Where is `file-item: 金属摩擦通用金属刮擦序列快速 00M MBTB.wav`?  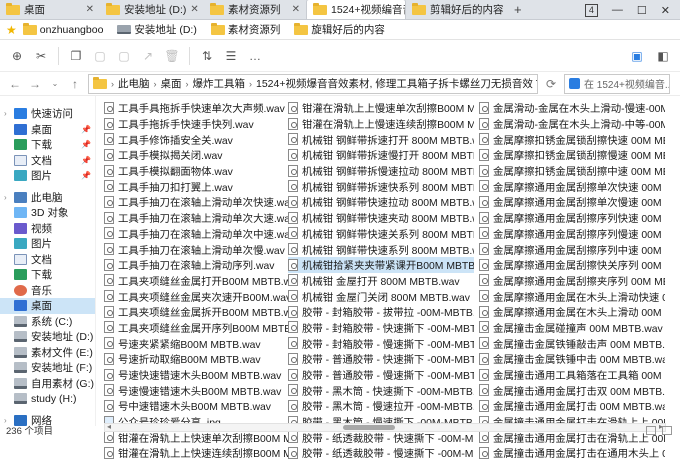
file-item: 金属摩擦通用金属刮擦序列快速 00M MBTB.wav is located at coordinates (572, 218).